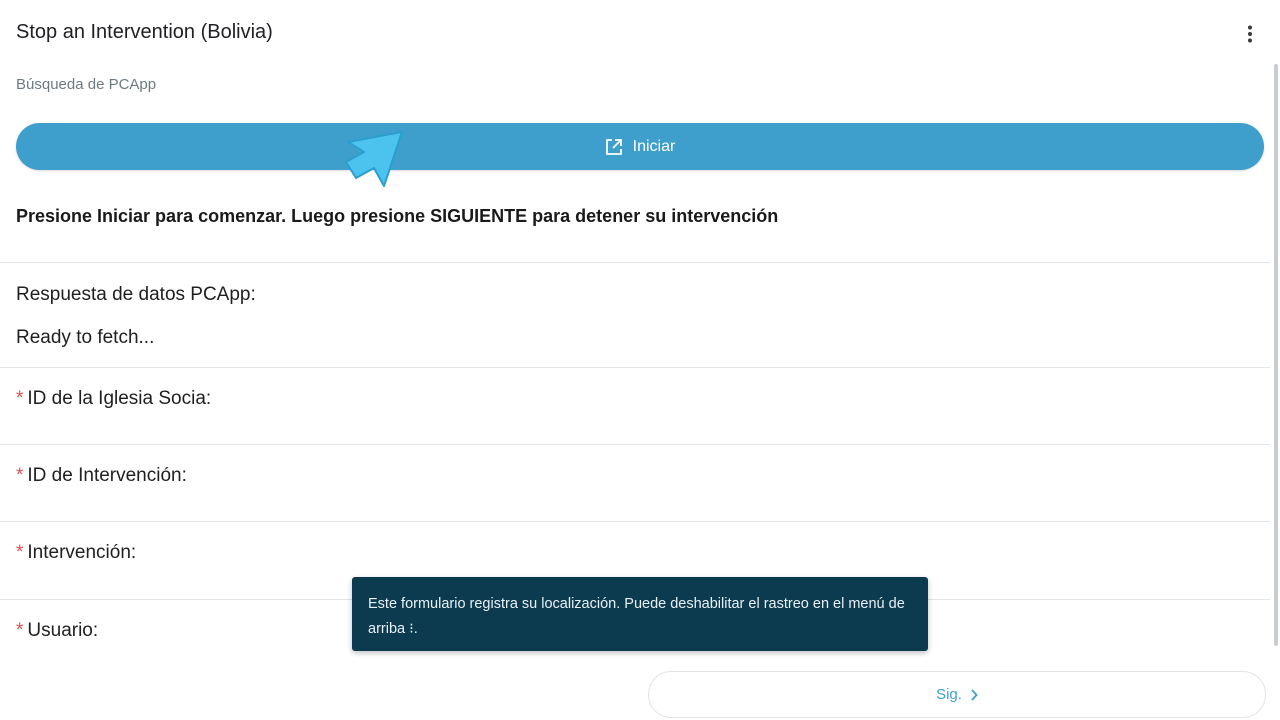  Describe the element at coordinates (1276, 355) in the screenshot. I see `scrollbar` at that location.